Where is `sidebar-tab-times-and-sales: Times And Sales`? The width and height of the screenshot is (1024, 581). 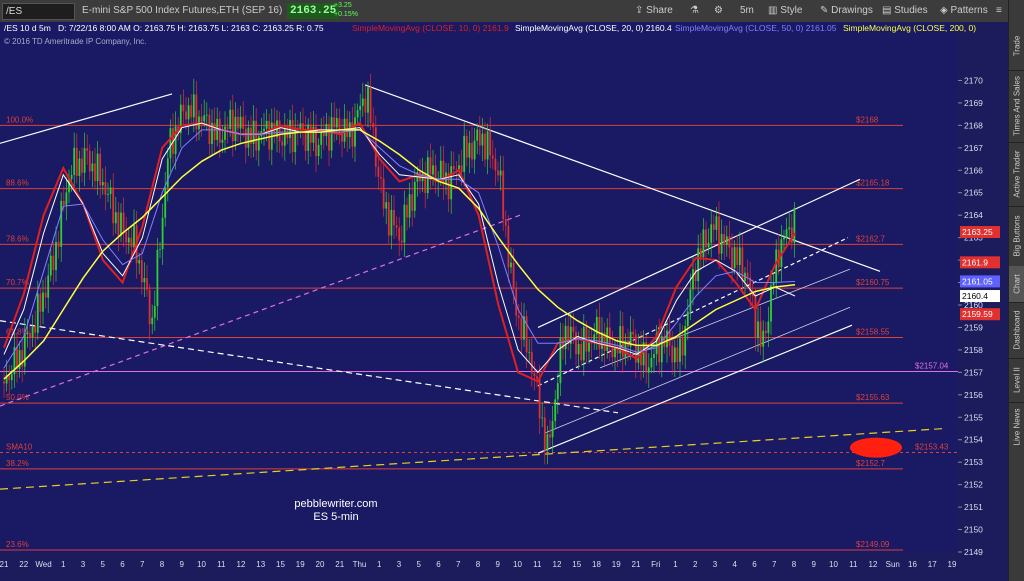
sidebar-tab-times-and-sales: Times And Sales is located at coordinates (1016, 106).